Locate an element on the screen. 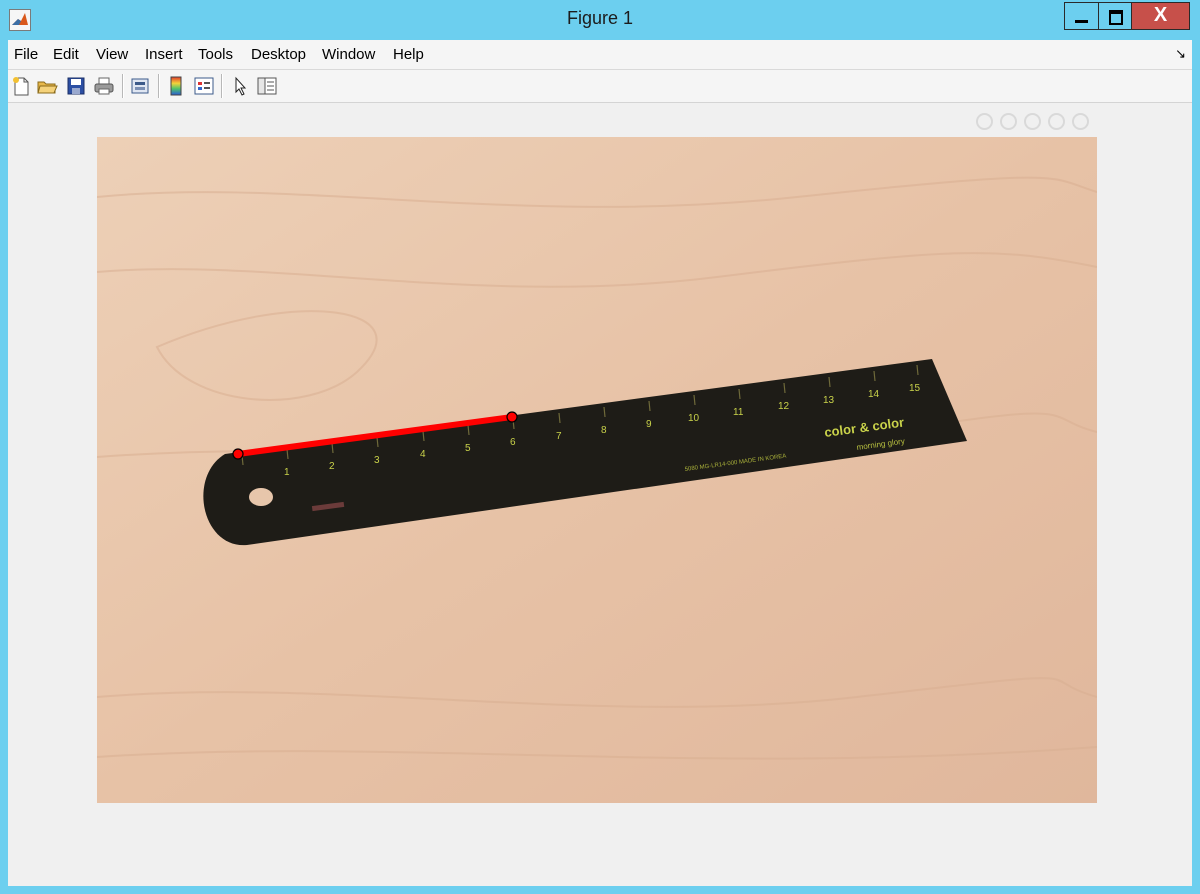 This screenshot has height=894, width=1200. ruler-number: 11 is located at coordinates (738, 412).